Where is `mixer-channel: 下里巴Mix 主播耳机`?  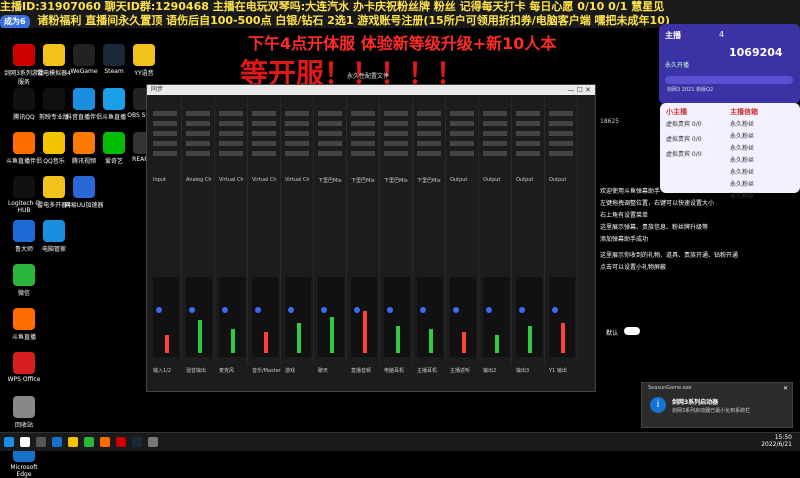 mixer-channel: 下里巴Mix 主播耳机 is located at coordinates (430, 235).